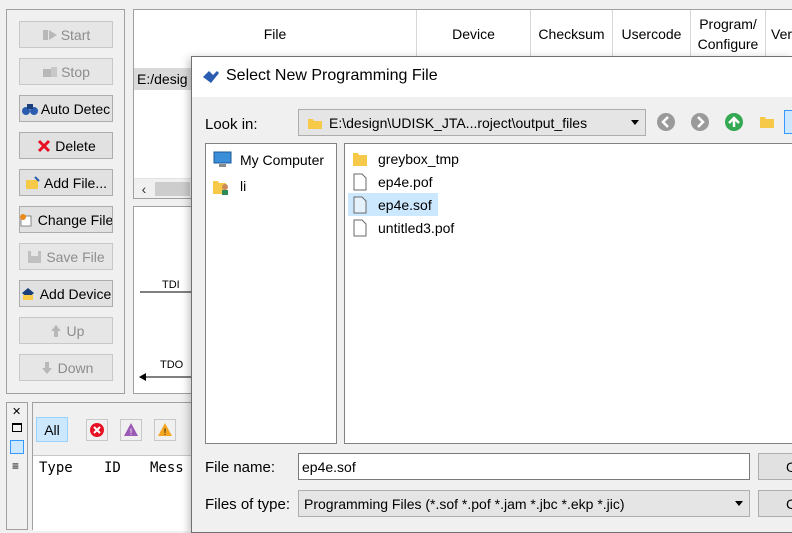 This screenshot has width=792, height=533. What do you see at coordinates (416, 227) in the screenshot?
I see `file-name: untitled3.pof` at bounding box center [416, 227].